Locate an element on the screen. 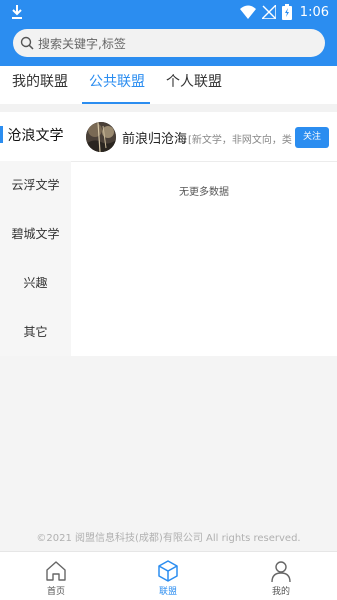 The image size is (337, 600). sidebar-item-label: 碧城文学 is located at coordinates (35, 234).